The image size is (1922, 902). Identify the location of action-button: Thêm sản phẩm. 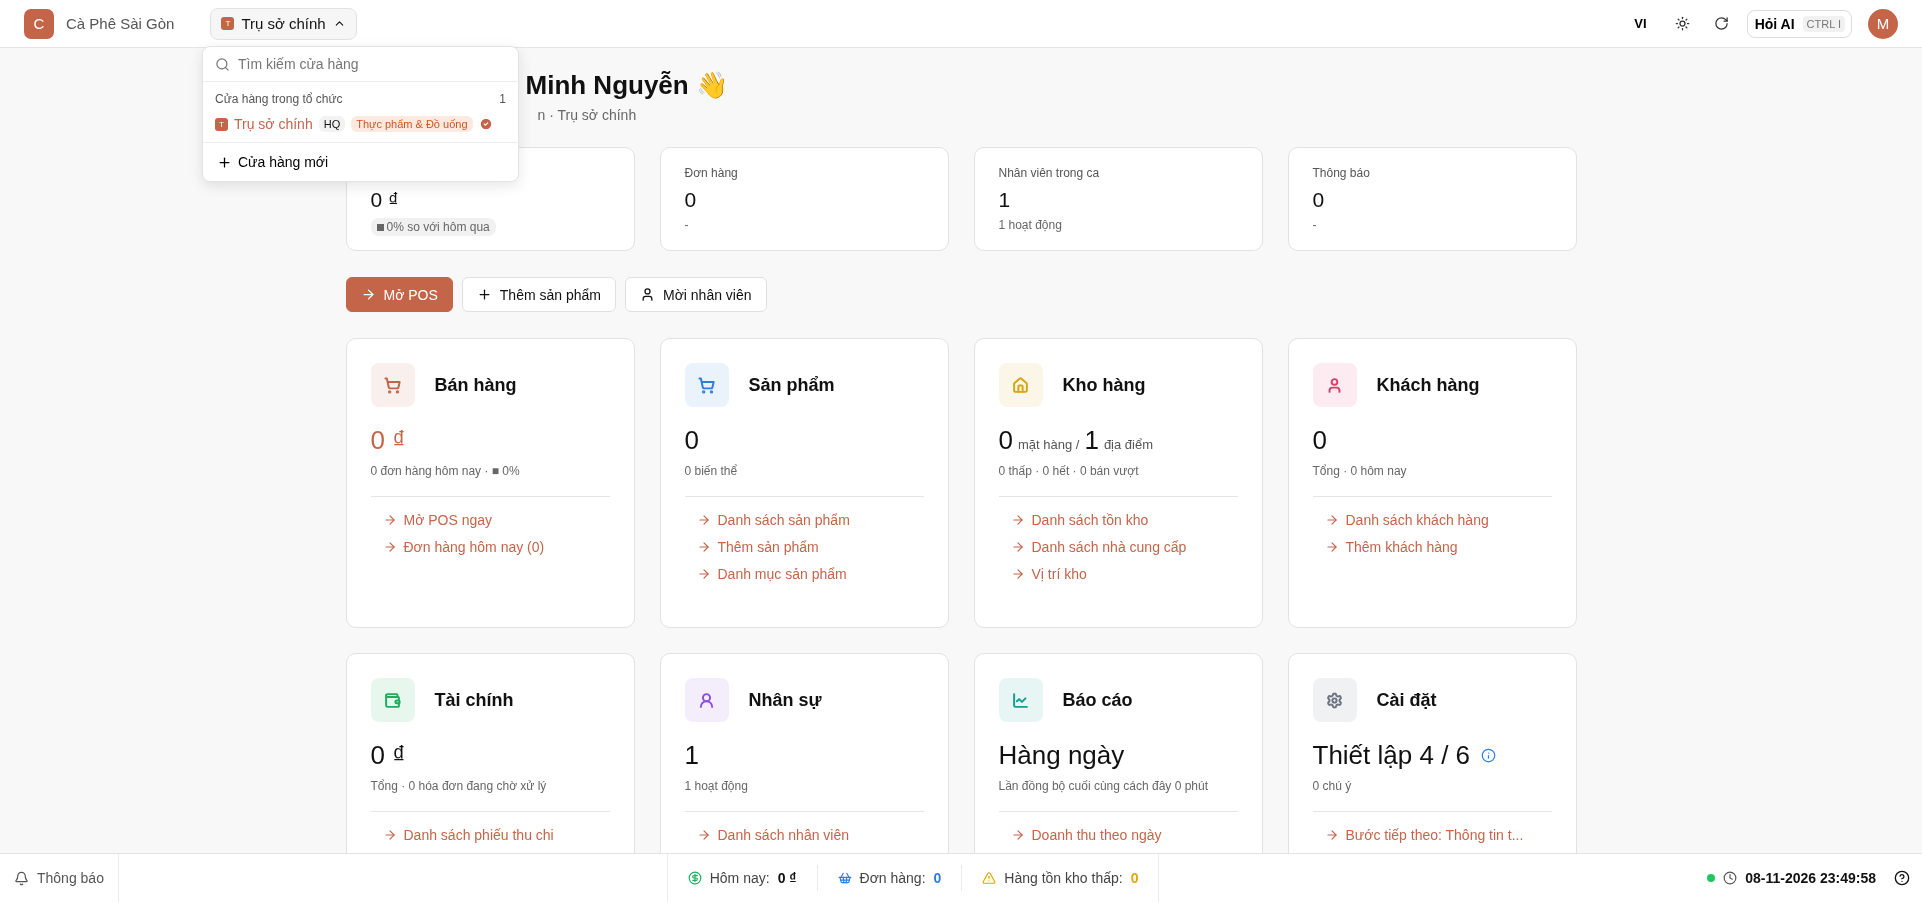
(538, 294).